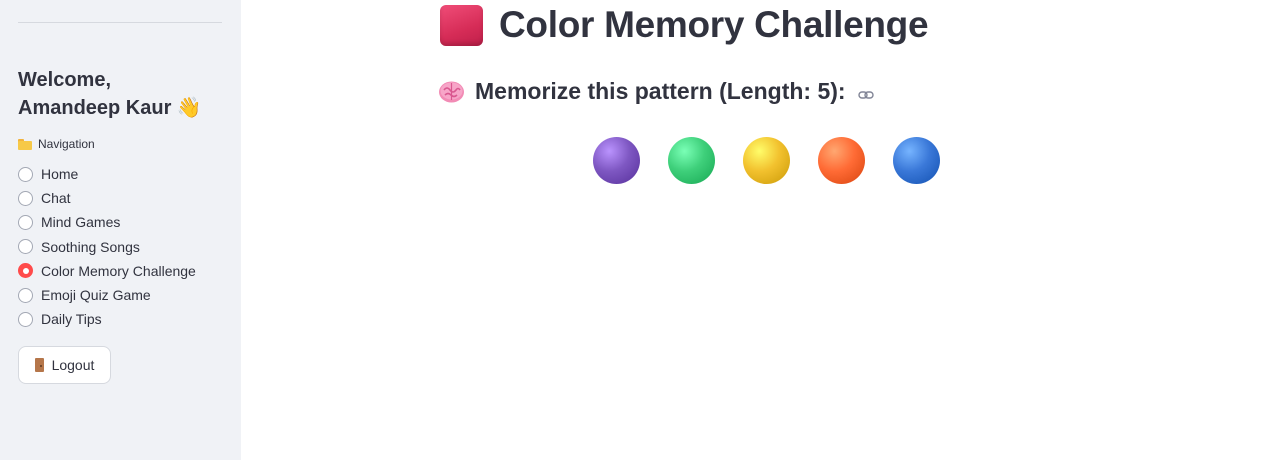 The height and width of the screenshot is (460, 1280). What do you see at coordinates (66, 144) in the screenshot?
I see `navigation-label-text: Navigation` at bounding box center [66, 144].